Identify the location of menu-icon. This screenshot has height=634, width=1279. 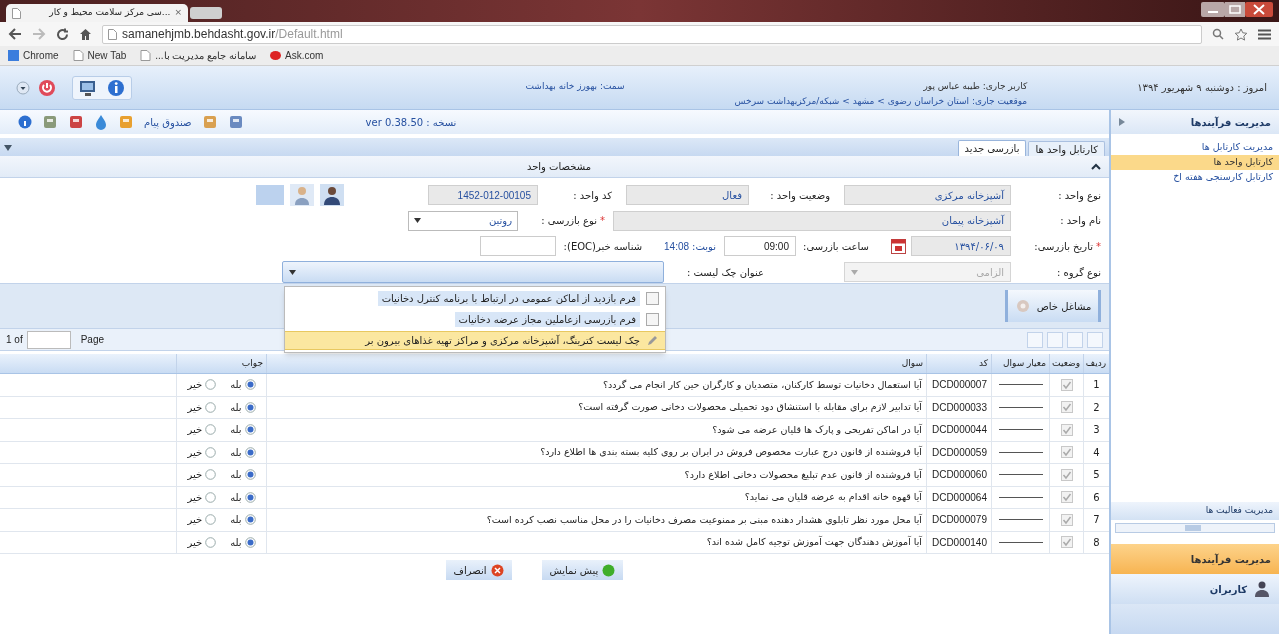
(1264, 34).